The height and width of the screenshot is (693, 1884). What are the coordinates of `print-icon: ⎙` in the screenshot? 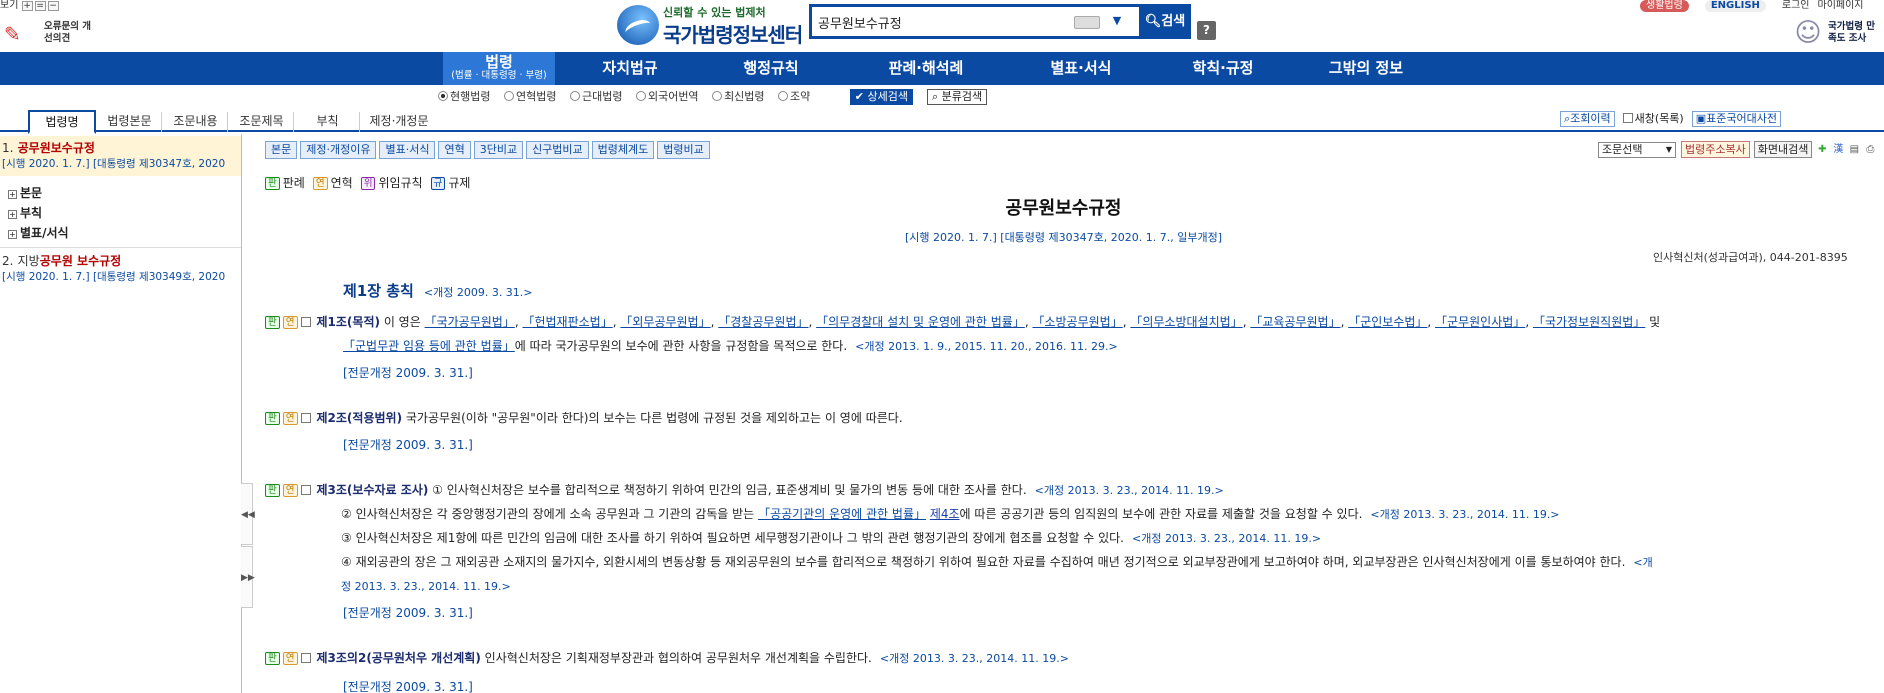 It's located at (1870, 150).